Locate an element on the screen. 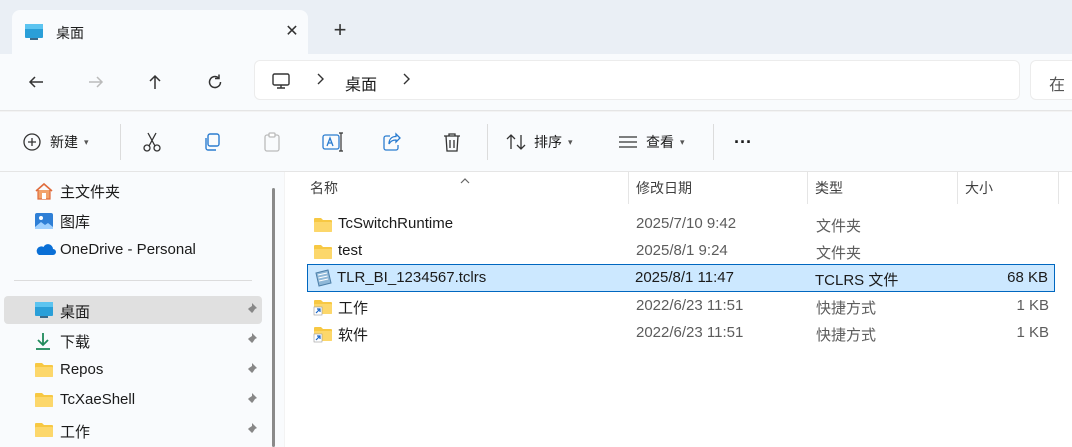 This screenshot has width=1072, height=447. column-header-modified: 修改日期 is located at coordinates (664, 188).